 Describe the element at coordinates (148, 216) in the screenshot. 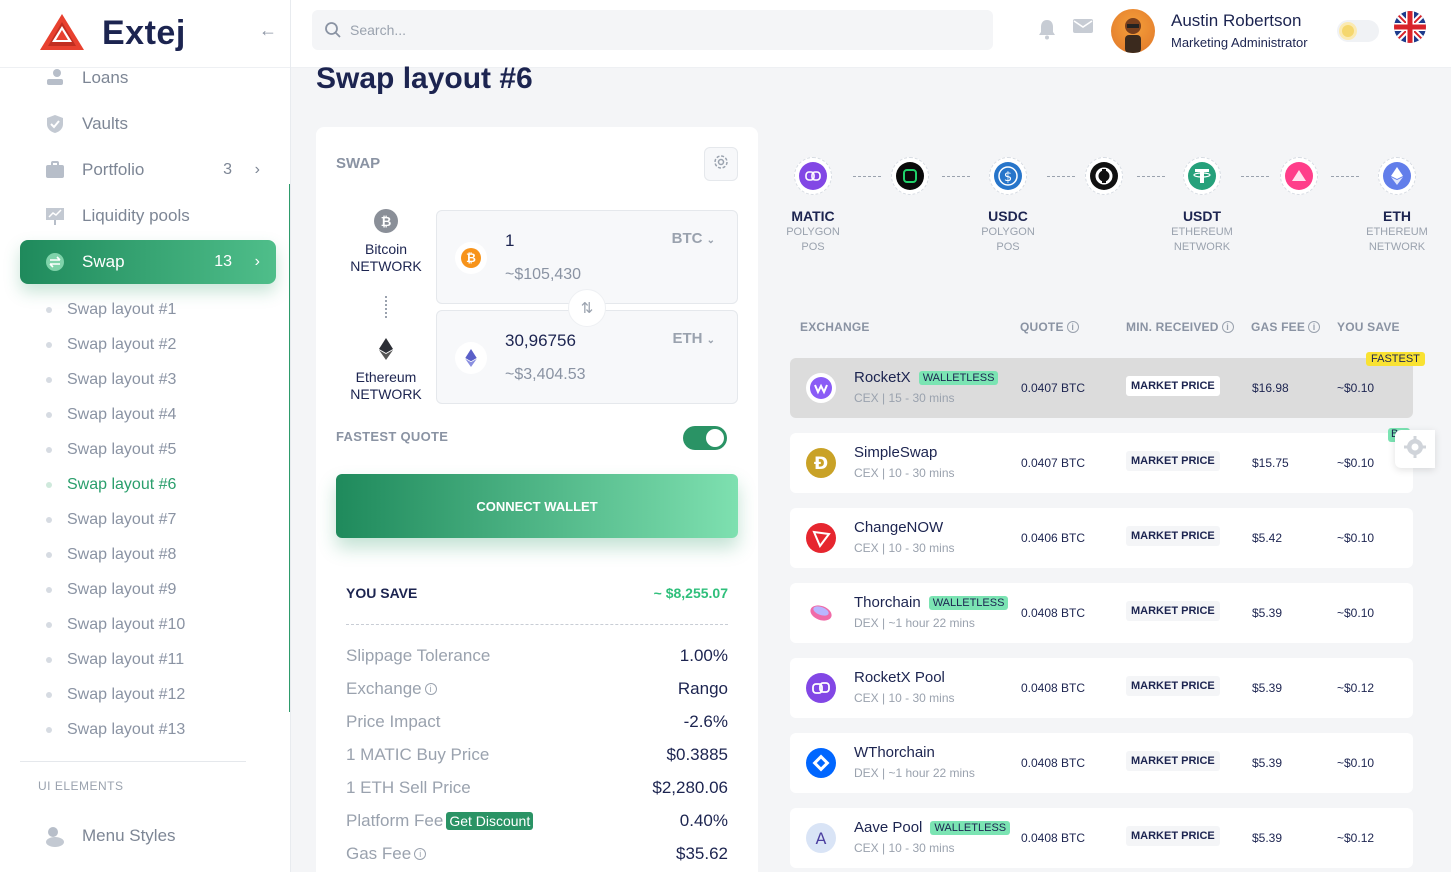

I see `sidebar-item-liquidity-pools: Liquidity pools` at that location.